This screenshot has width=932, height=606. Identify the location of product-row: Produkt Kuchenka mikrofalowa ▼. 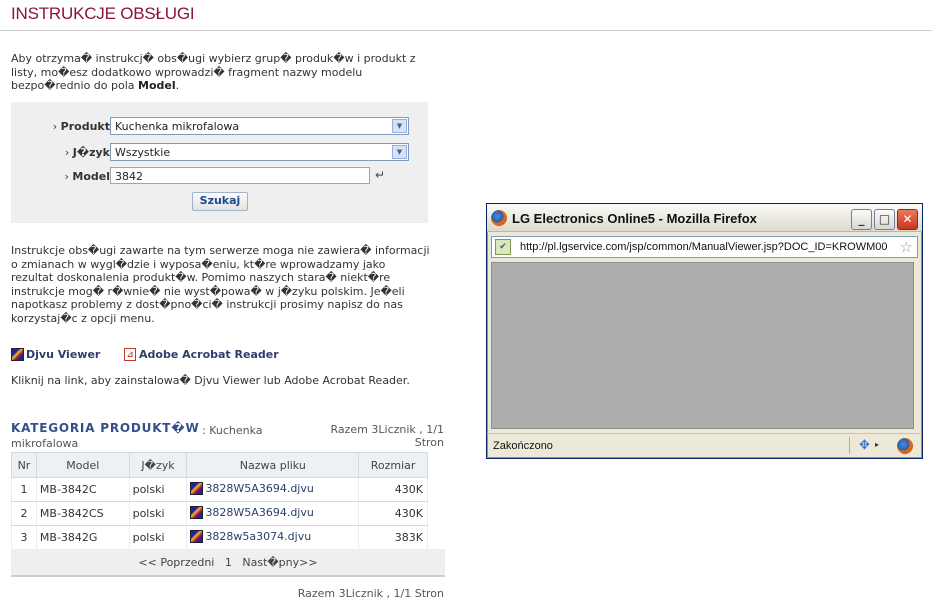
(219, 127).